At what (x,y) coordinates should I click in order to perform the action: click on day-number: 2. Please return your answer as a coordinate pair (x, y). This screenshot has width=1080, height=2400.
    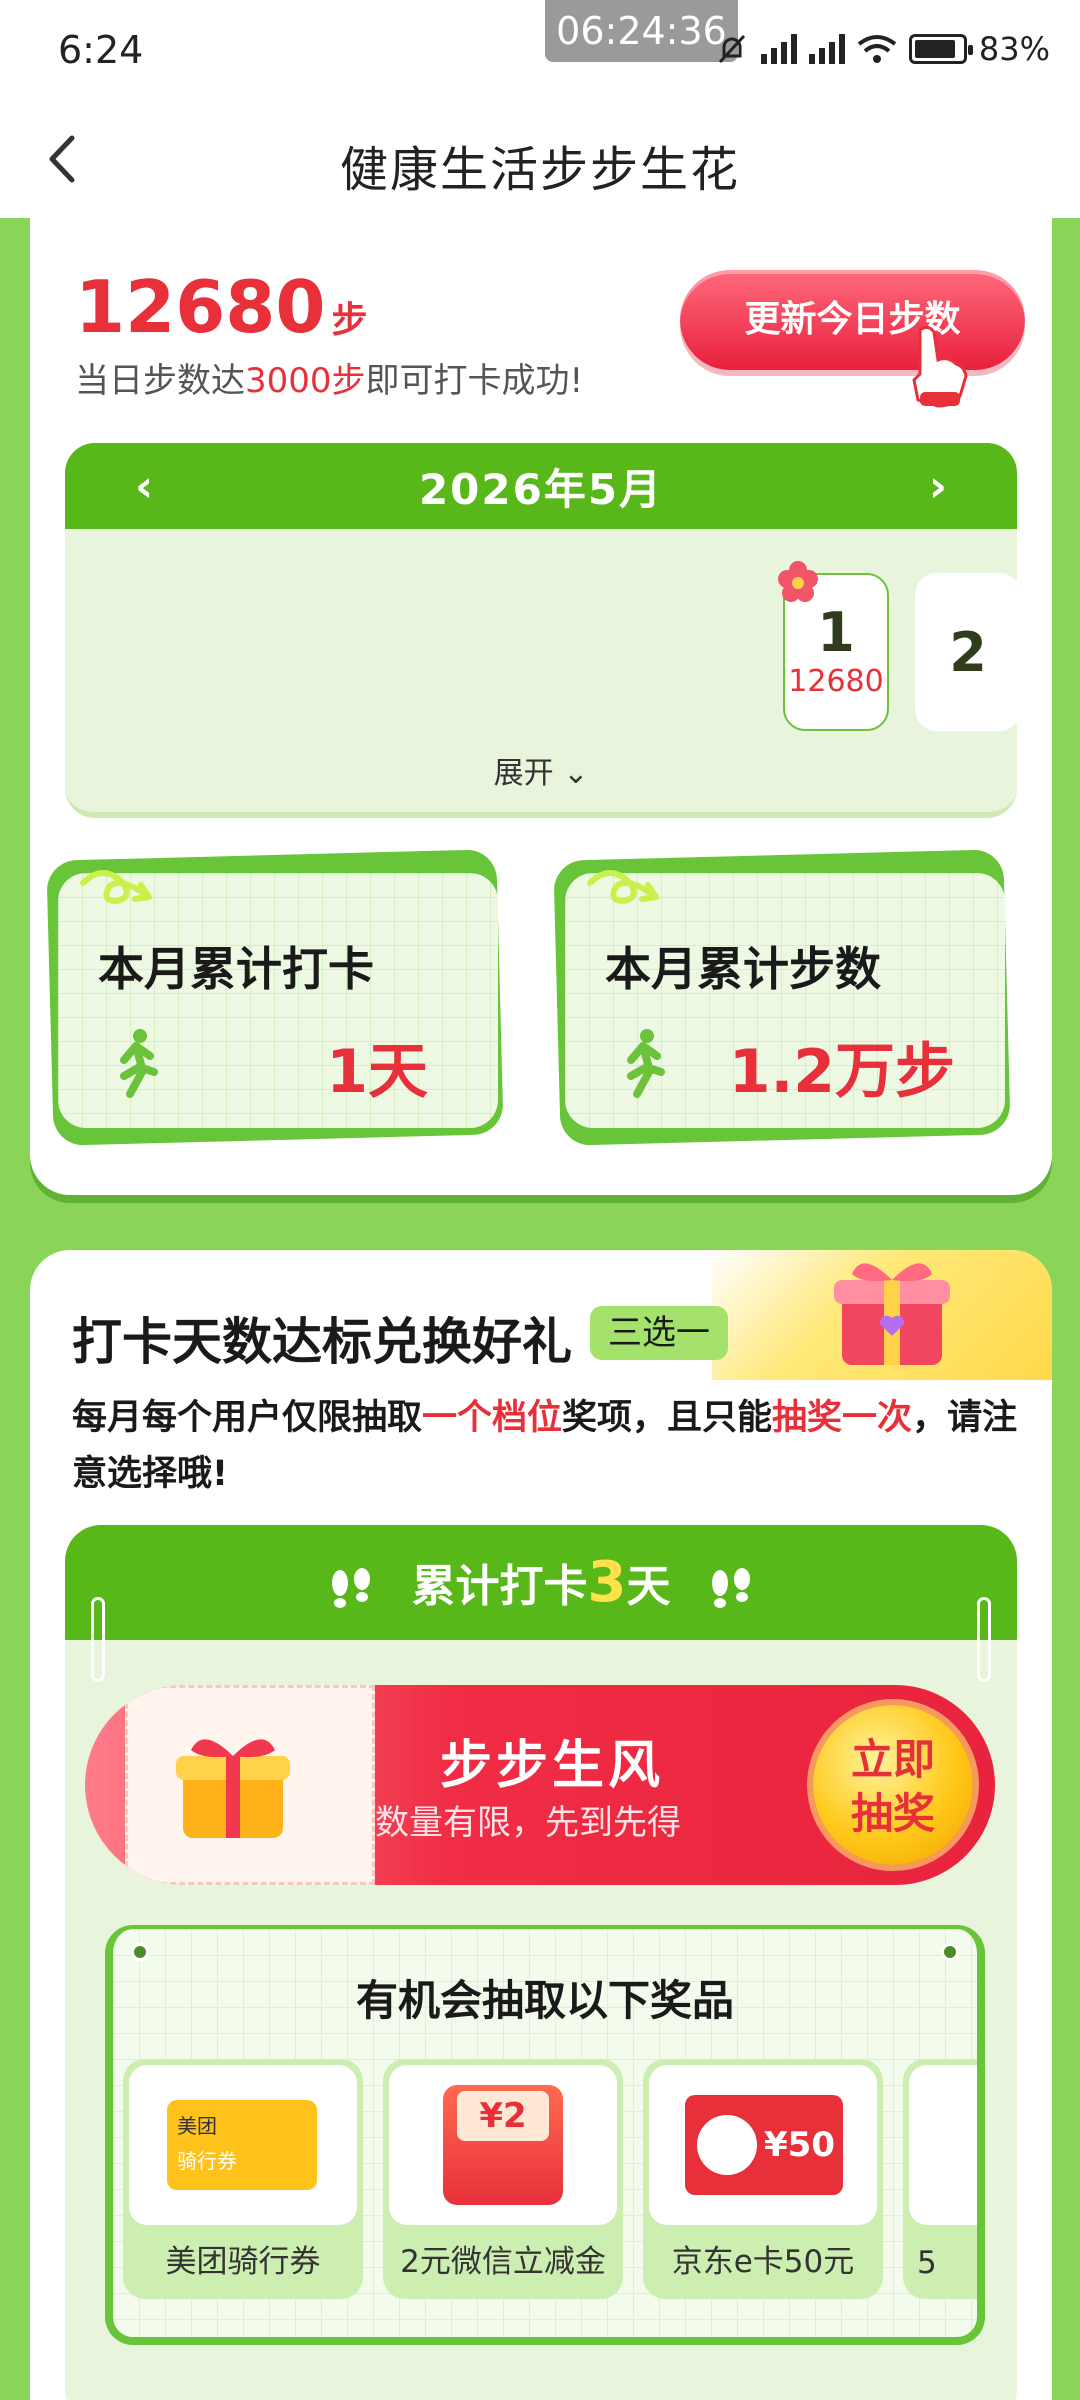
    Looking at the image, I should click on (968, 652).